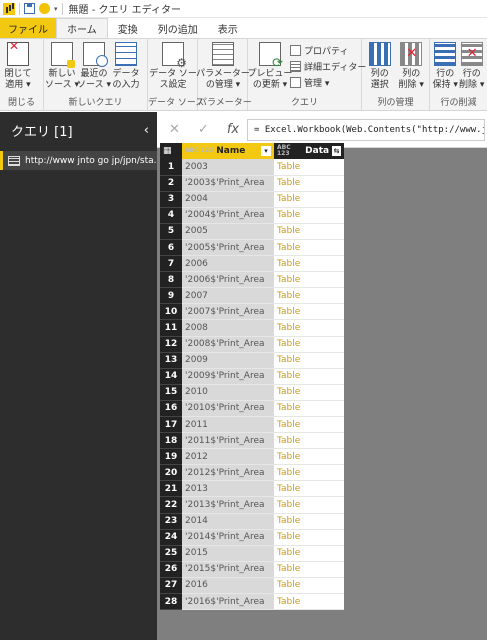  Describe the element at coordinates (380, 66) in the screenshot. I see `choose-columns-button: 列の 選択` at that location.